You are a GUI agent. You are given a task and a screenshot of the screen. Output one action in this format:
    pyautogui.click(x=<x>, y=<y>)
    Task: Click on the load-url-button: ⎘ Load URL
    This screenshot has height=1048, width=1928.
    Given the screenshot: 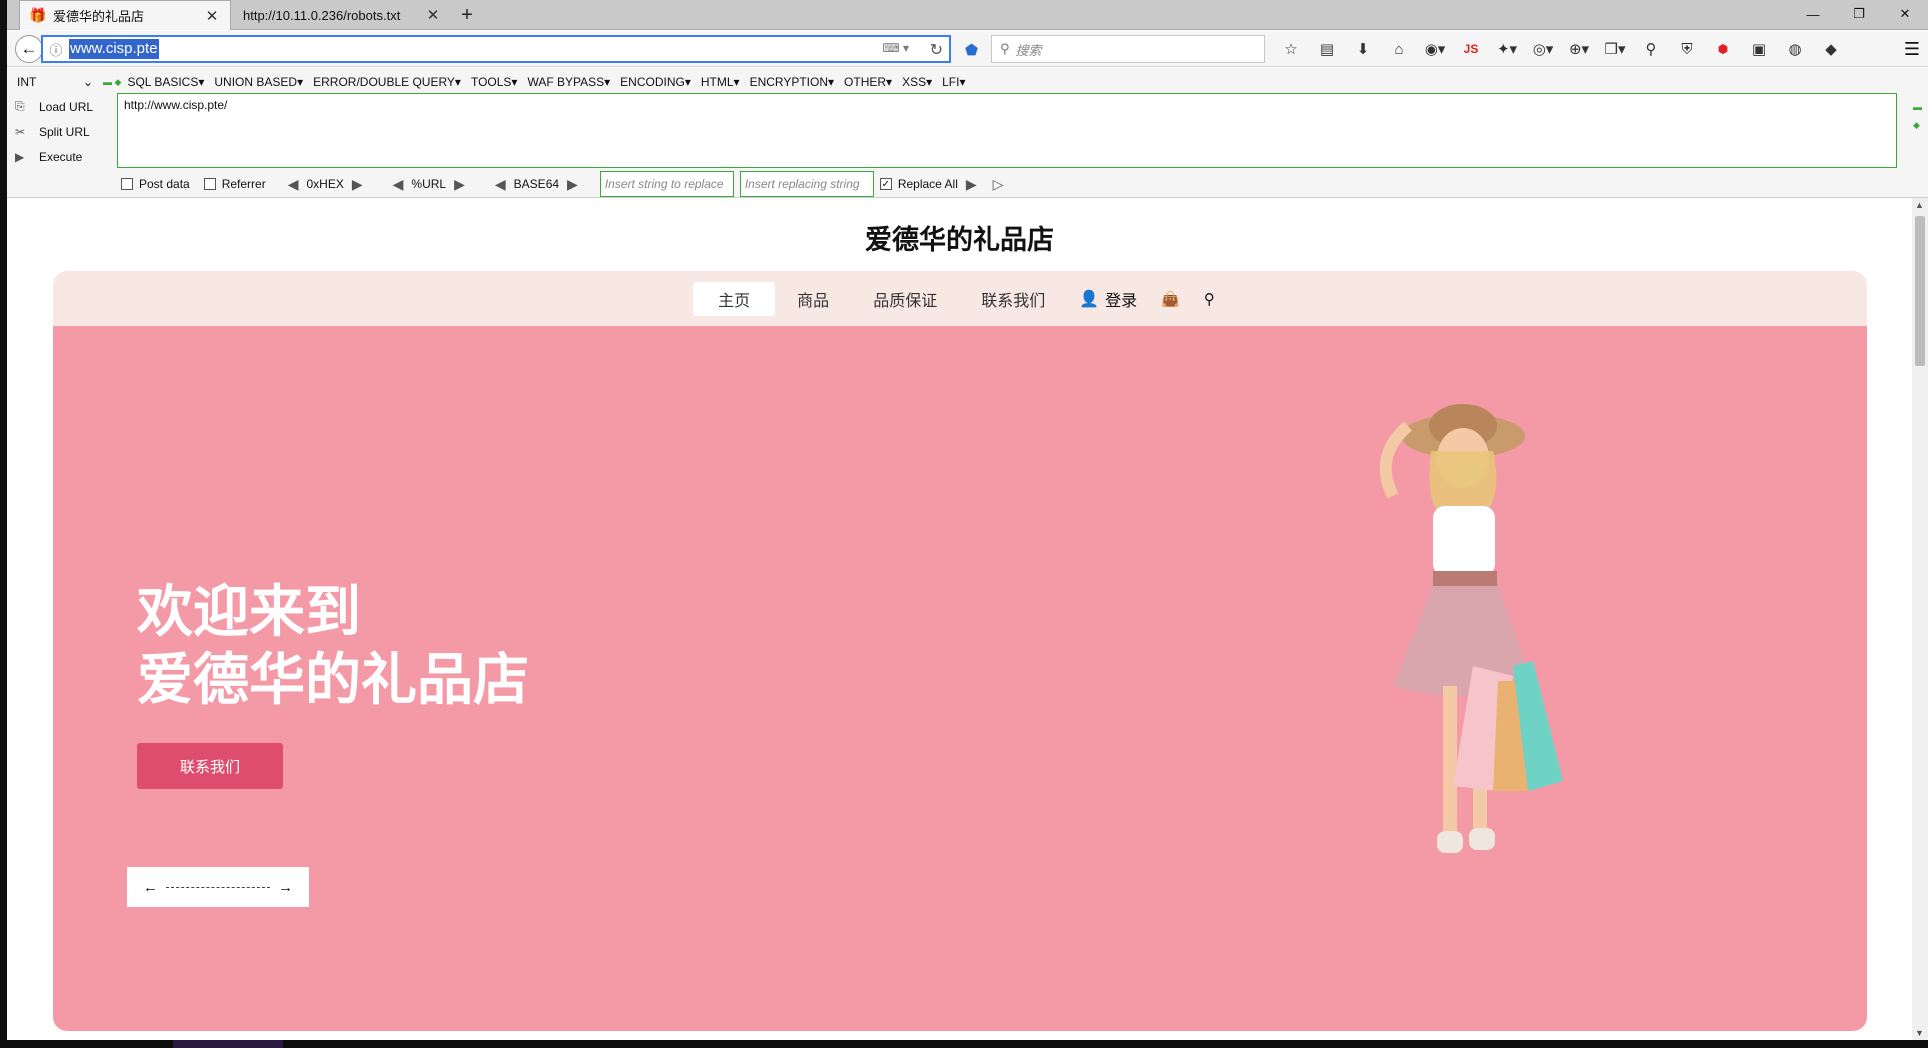 What is the action you would take?
    pyautogui.click(x=54, y=106)
    